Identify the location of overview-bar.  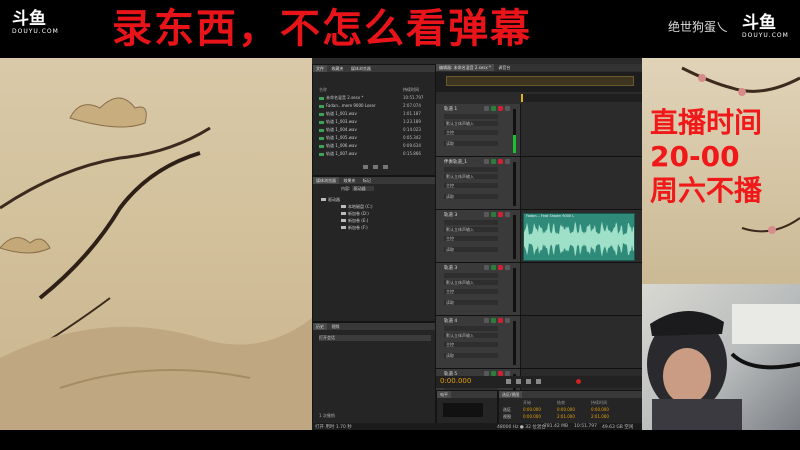
(539, 82).